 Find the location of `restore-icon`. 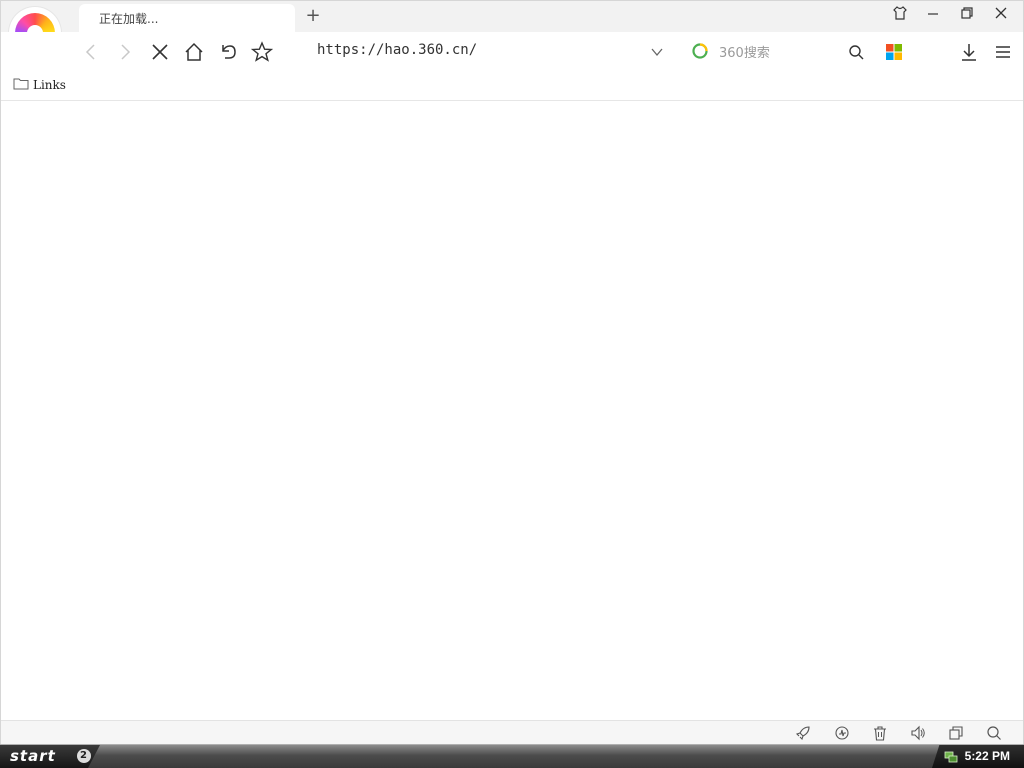

restore-icon is located at coordinates (967, 16).